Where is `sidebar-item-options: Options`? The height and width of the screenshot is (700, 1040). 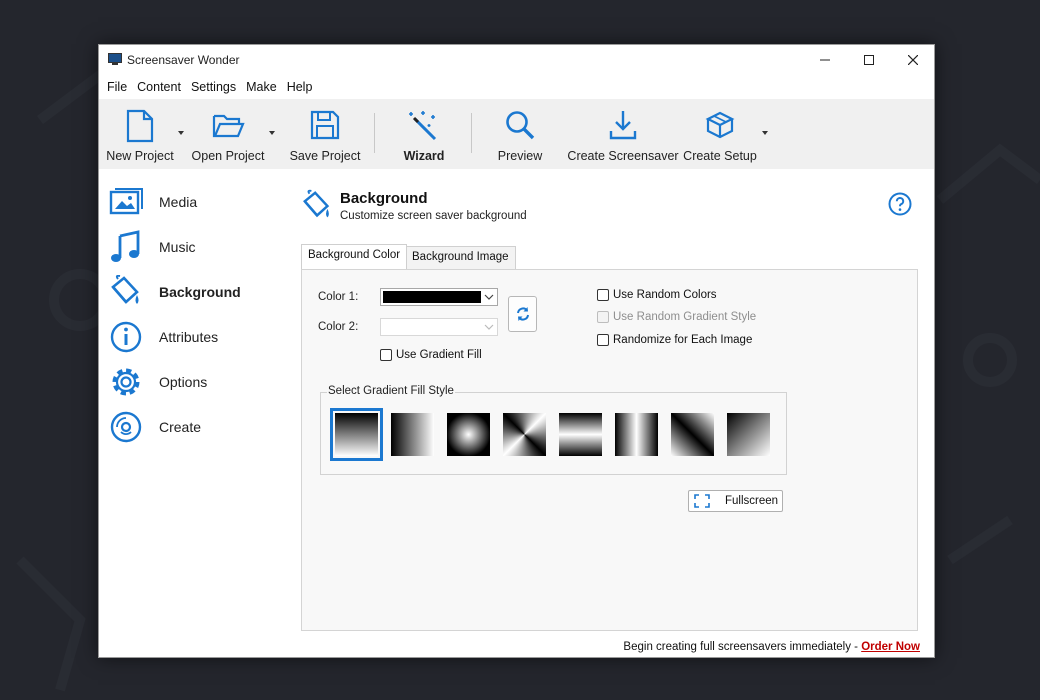
sidebar-item-options: Options is located at coordinates (194, 382).